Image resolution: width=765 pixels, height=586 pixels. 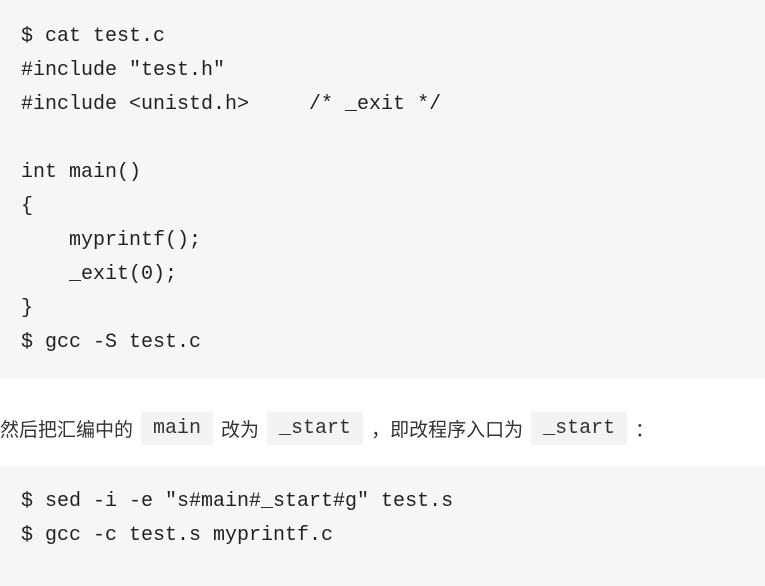 What do you see at coordinates (177, 428) in the screenshot?
I see `inline-code-main: main` at bounding box center [177, 428].